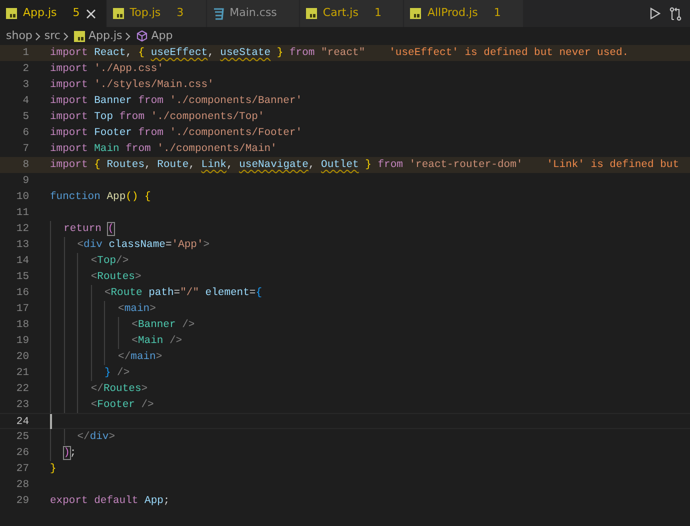 The image size is (690, 526). I want to click on diagnostic-message: 'useEffect' is defined but never used., so click(509, 53).